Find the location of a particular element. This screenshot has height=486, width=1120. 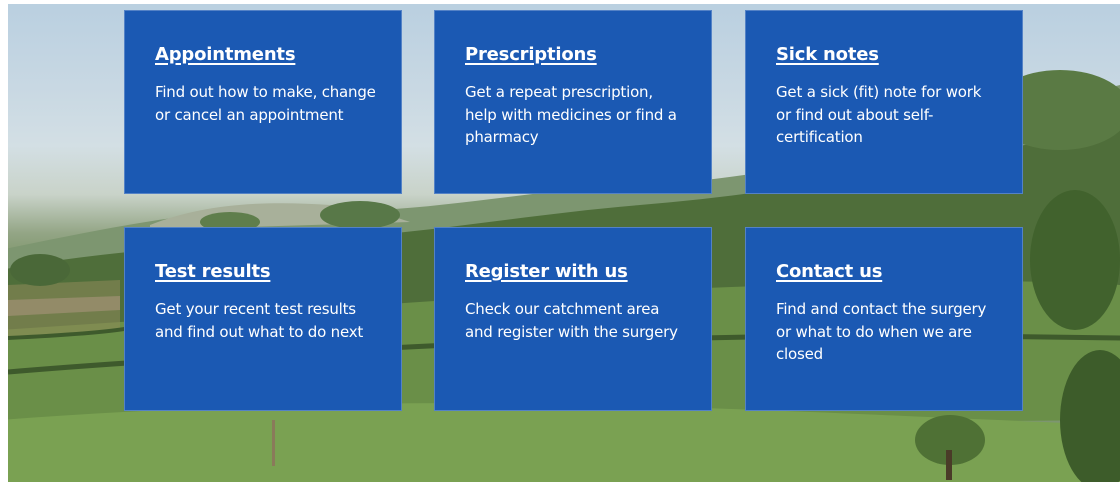

top-border is located at coordinates (560, 2).